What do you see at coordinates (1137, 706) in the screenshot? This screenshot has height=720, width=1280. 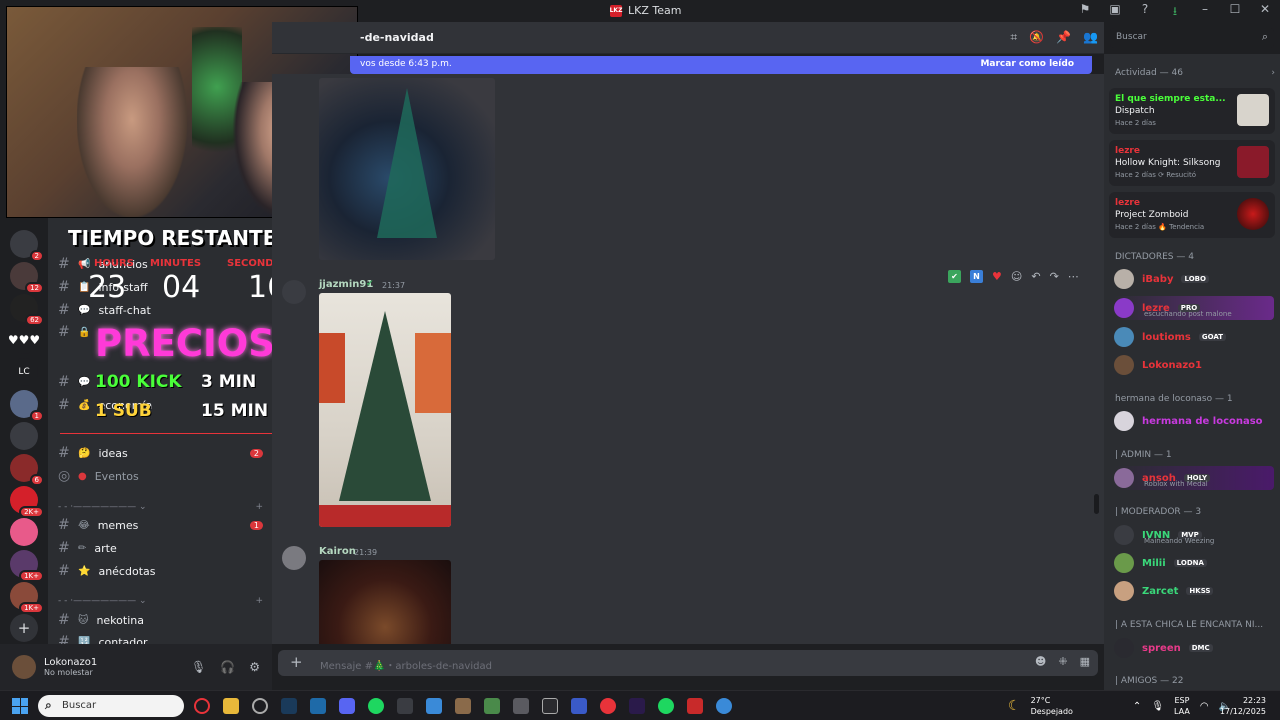 I see `chevron-up-icon: ⌃` at bounding box center [1137, 706].